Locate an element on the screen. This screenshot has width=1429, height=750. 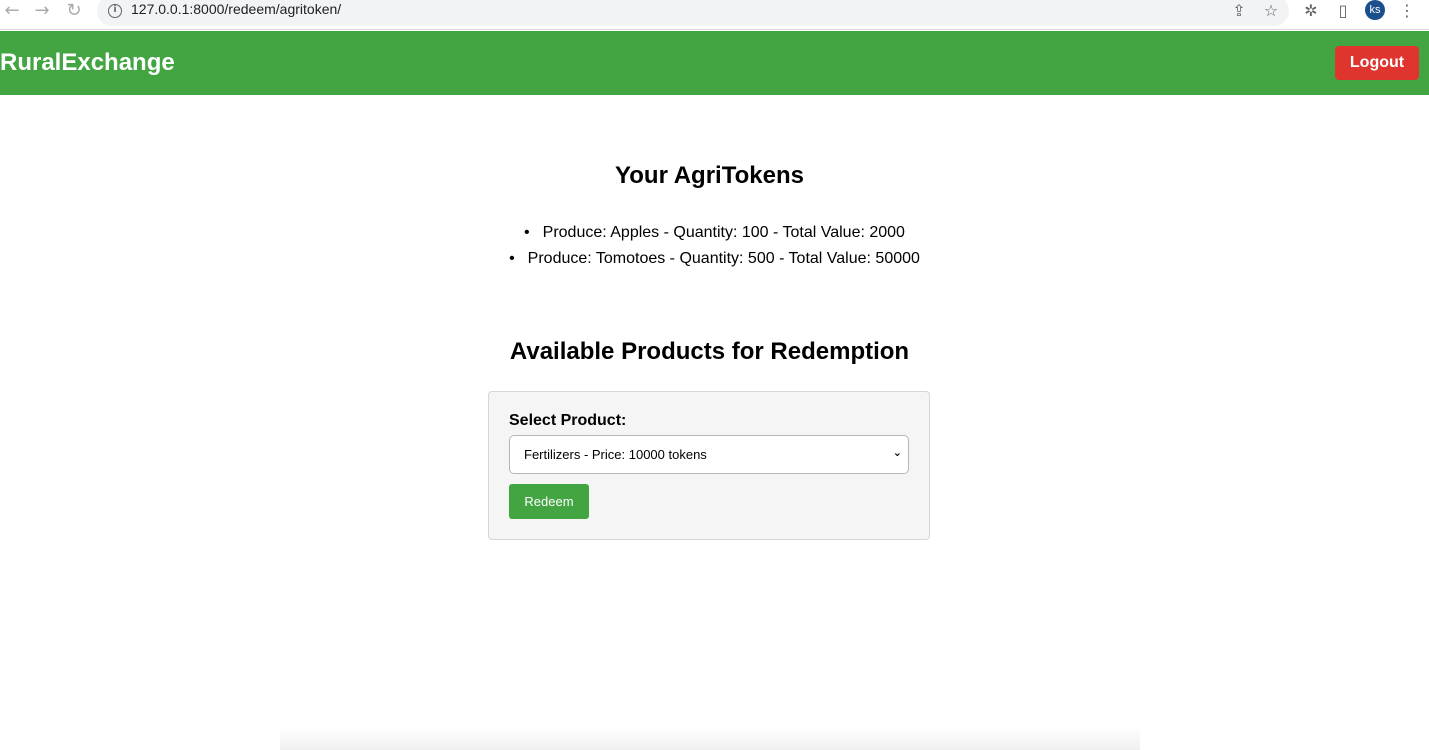
chevron-down-icon: ⌄ is located at coordinates (897, 452).